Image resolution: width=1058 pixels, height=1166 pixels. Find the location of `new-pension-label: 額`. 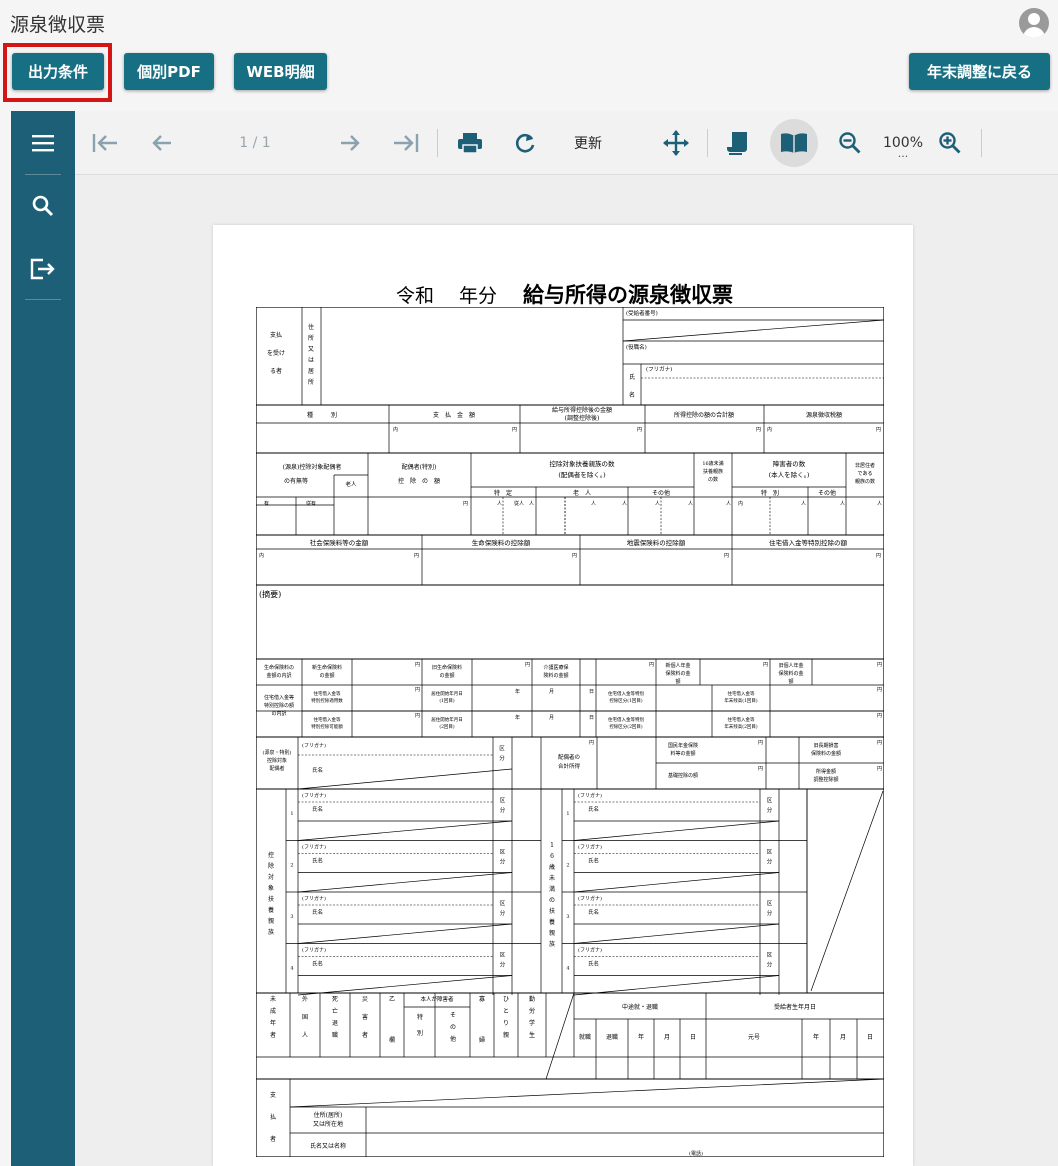

new-pension-label: 額 is located at coordinates (677, 681).